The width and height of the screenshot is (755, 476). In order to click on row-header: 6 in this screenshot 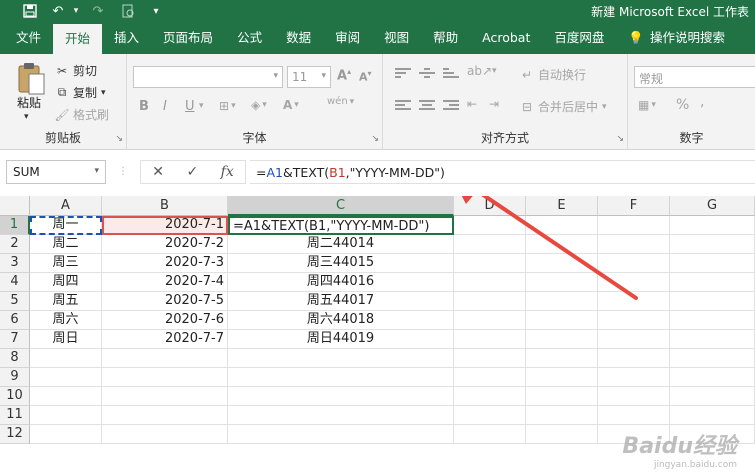, I will do `click(15, 320)`.